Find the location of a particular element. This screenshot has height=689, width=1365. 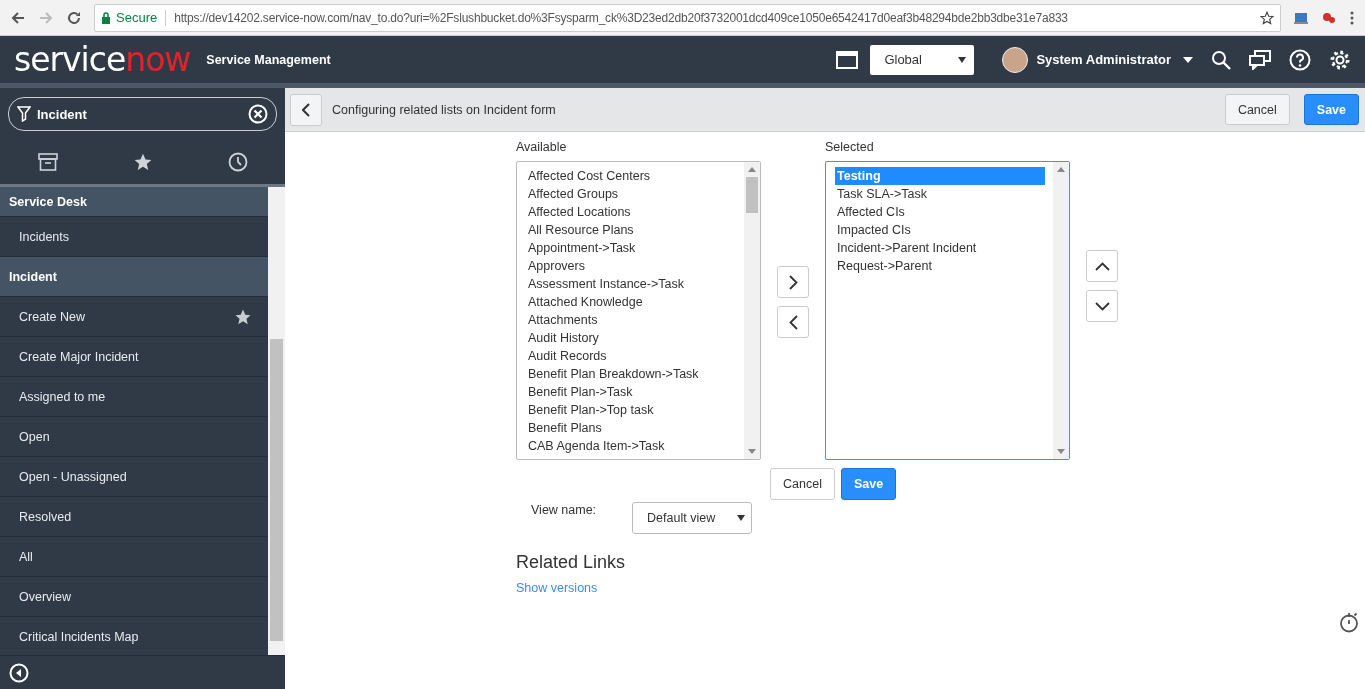

avatar is located at coordinates (1015, 59).